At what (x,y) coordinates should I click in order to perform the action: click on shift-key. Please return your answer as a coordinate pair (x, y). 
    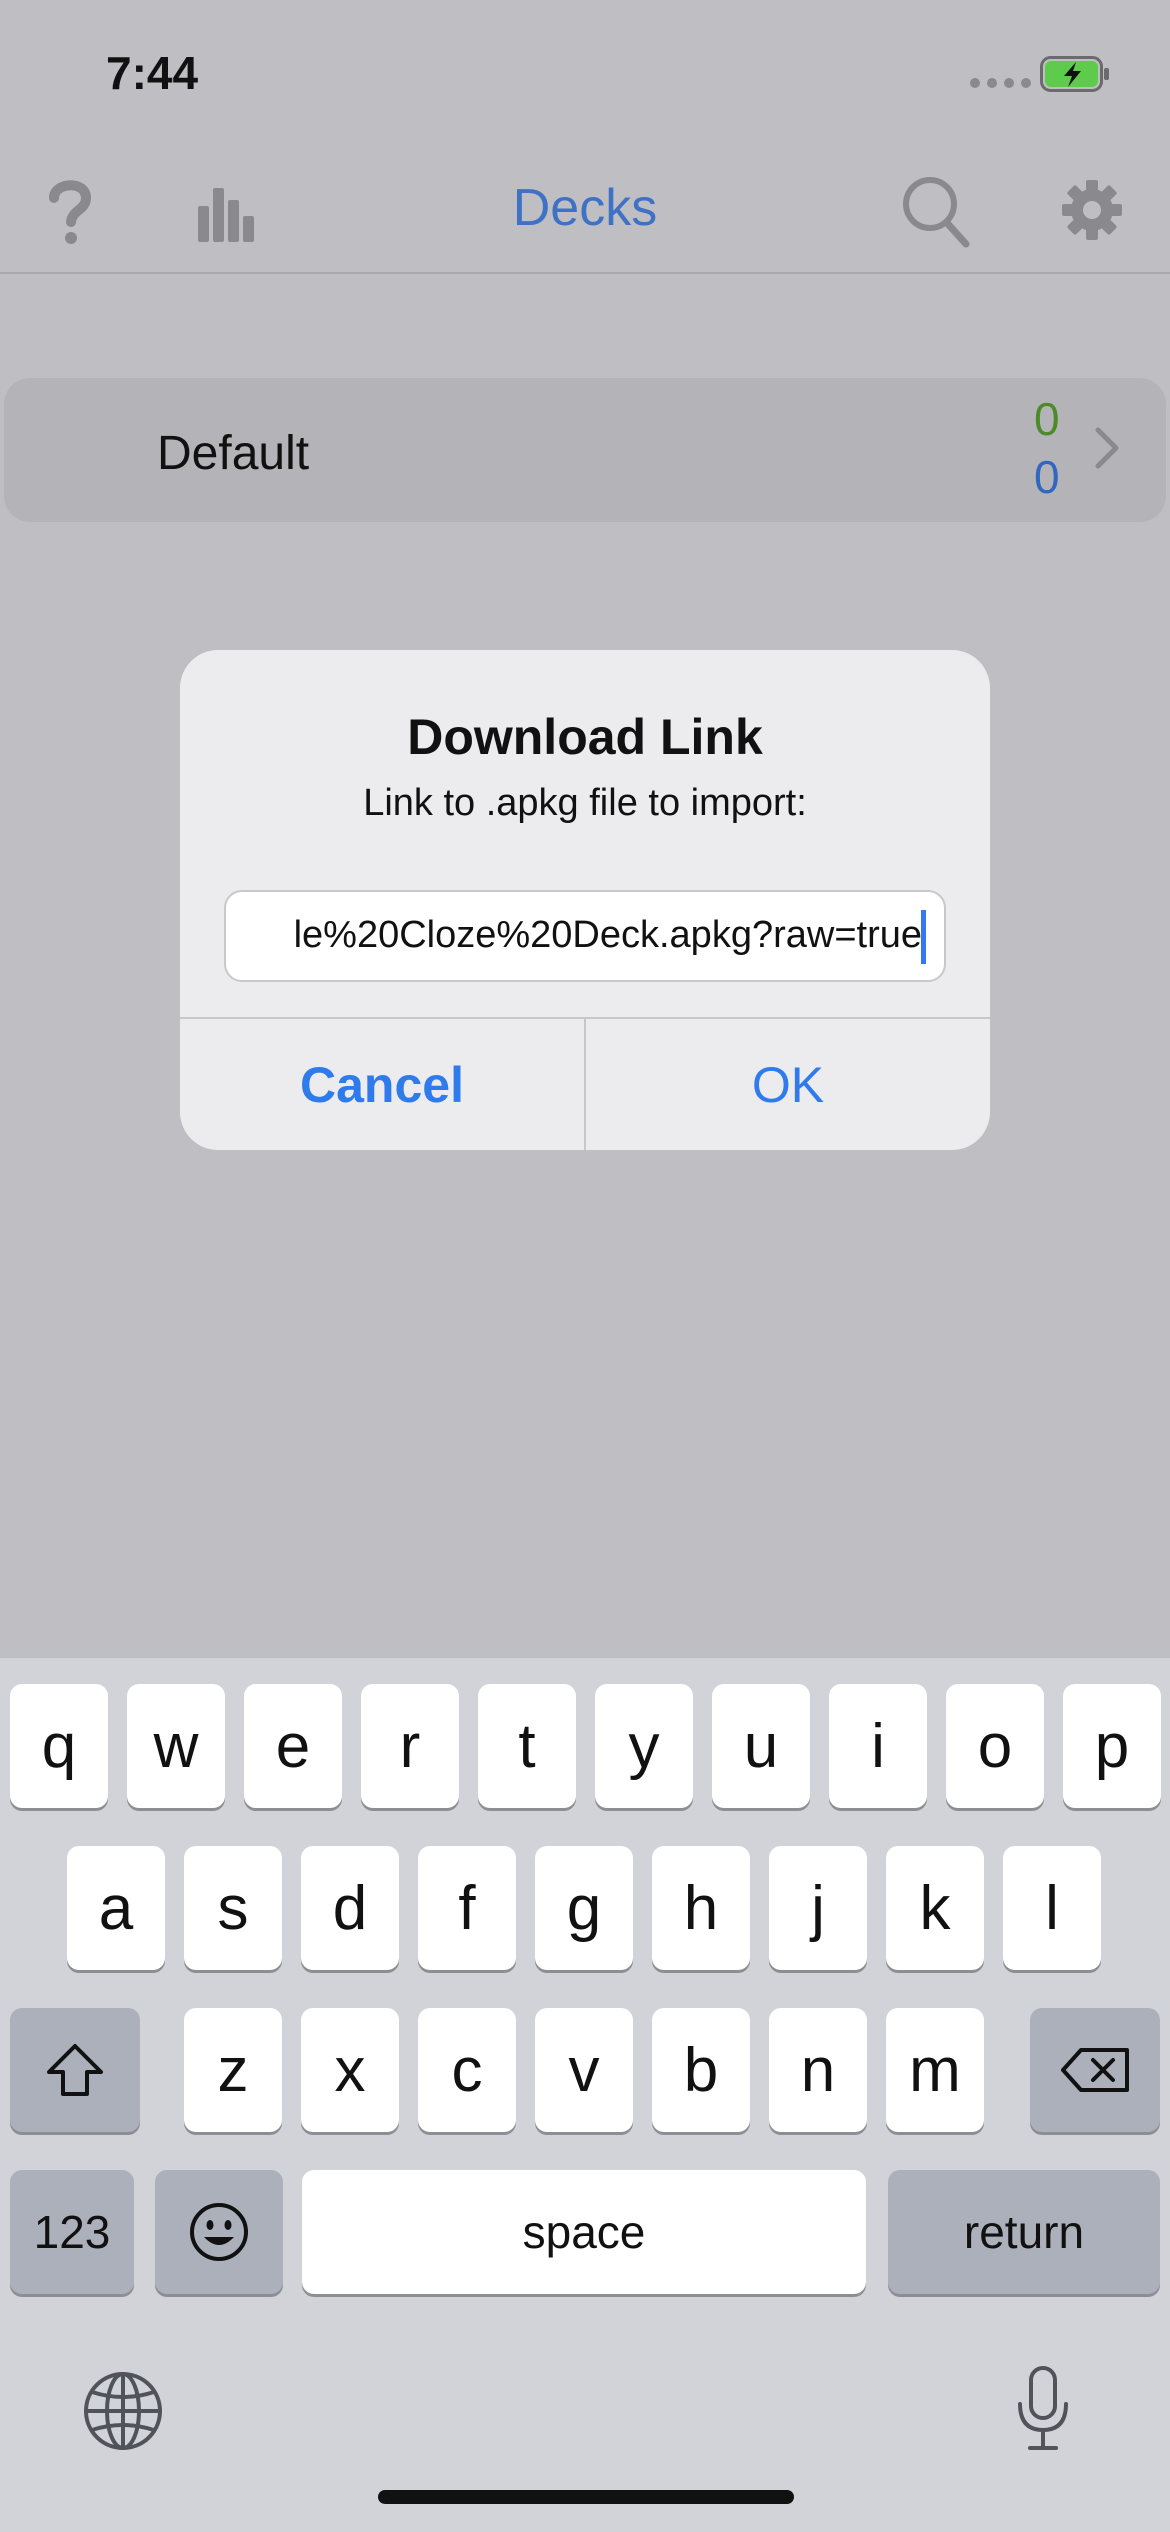
    Looking at the image, I should click on (75, 2070).